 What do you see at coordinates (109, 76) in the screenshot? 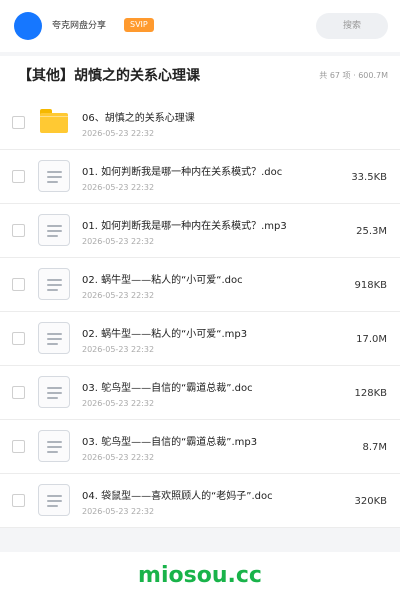
I see `folder-title: 【其他】胡慎之的关系心理课` at bounding box center [109, 76].